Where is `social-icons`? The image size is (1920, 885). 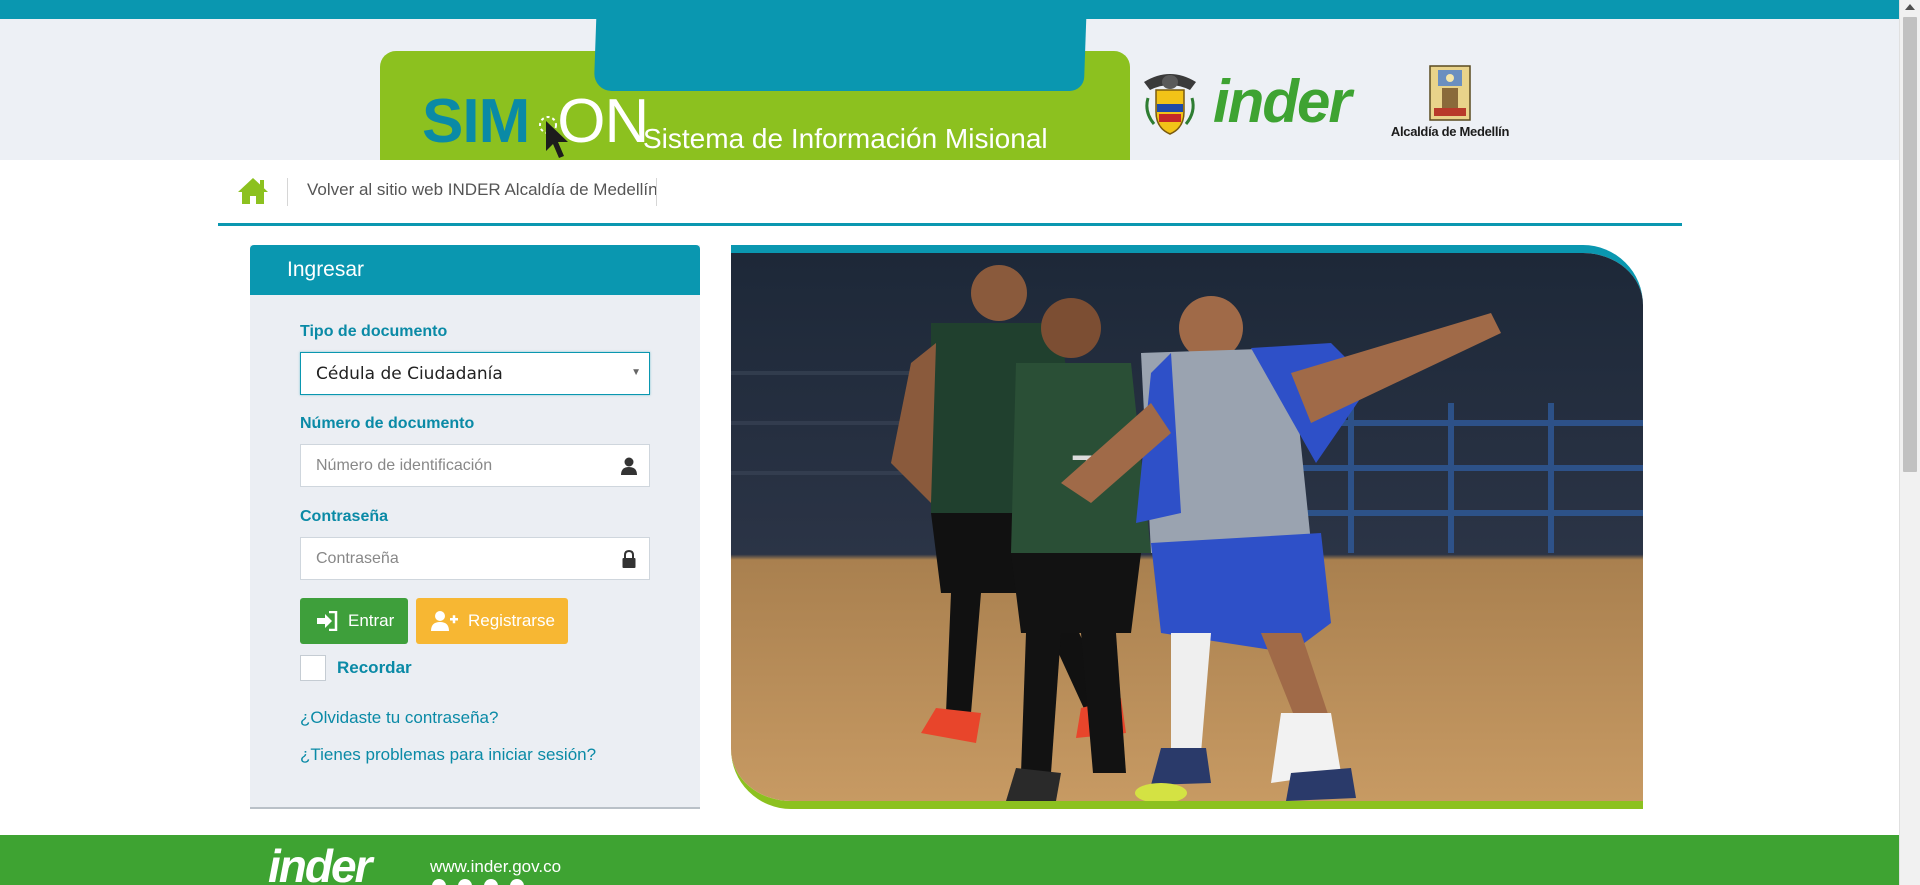 social-icons is located at coordinates (484, 882).